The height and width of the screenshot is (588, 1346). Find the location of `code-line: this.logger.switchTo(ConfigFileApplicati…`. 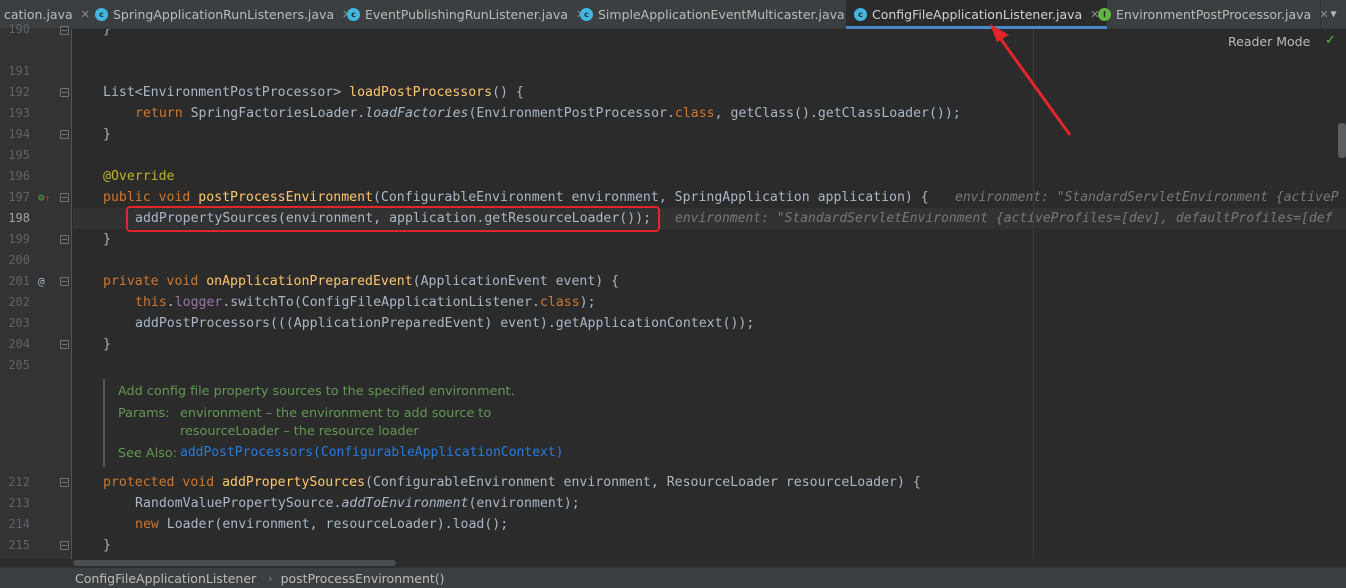

code-line: this.logger.switchTo(ConfigFileApplicati… is located at coordinates (365, 302).